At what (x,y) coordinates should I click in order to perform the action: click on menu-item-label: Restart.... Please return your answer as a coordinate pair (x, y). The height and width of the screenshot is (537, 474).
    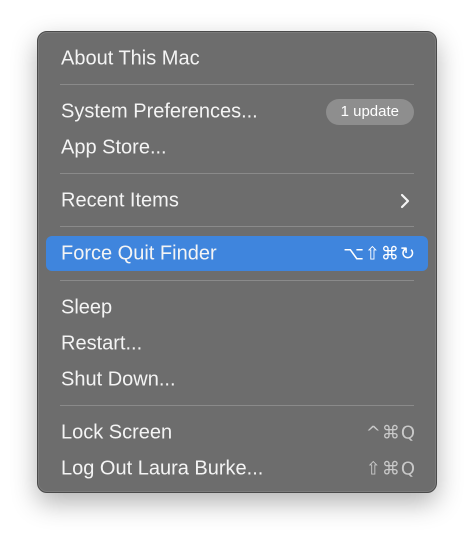
    Looking at the image, I should click on (102, 343).